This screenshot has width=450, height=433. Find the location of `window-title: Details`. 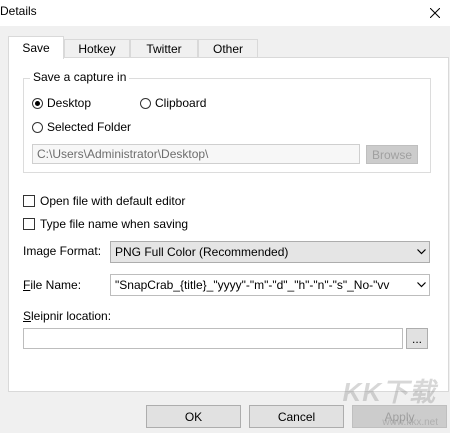

window-title: Details is located at coordinates (18, 11).